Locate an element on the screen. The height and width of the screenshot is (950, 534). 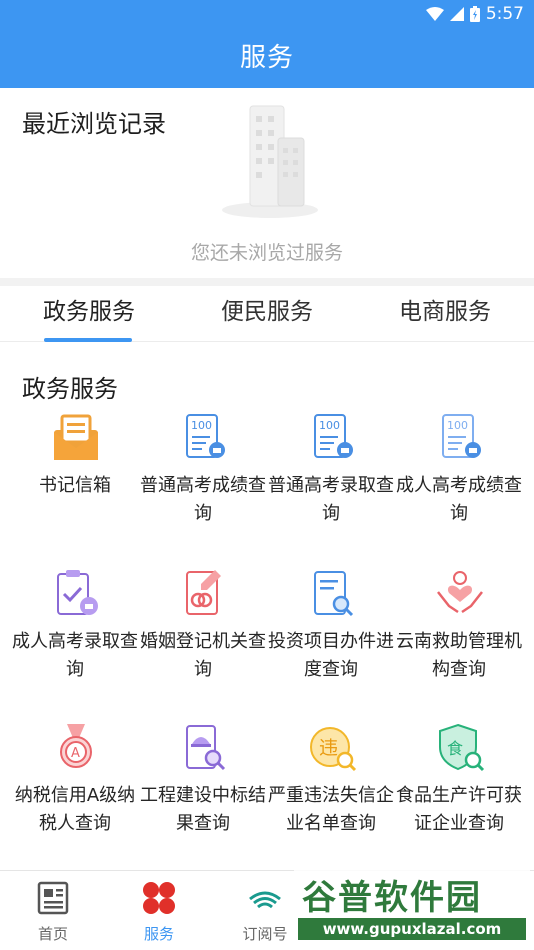
svg-text: 食 is located at coordinates (455, 748).